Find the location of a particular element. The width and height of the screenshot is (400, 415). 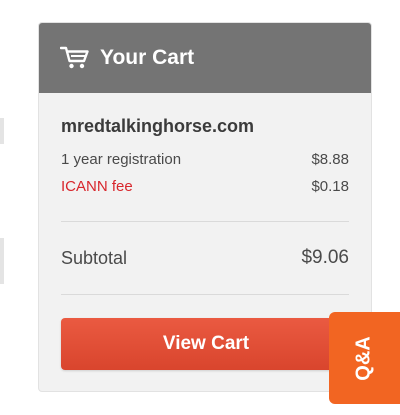

qa-tab-label: Q&A is located at coordinates (363, 358).